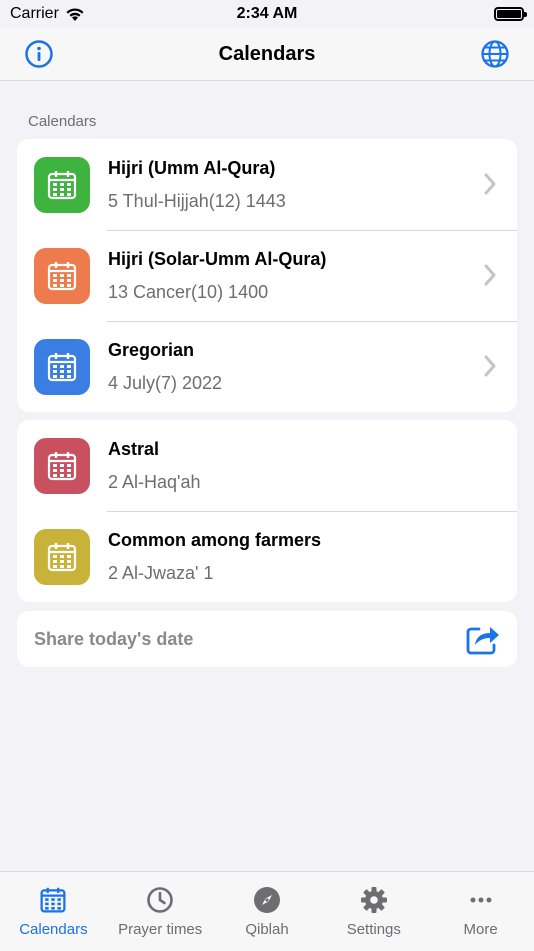  I want to click on info-icon, so click(39, 54).